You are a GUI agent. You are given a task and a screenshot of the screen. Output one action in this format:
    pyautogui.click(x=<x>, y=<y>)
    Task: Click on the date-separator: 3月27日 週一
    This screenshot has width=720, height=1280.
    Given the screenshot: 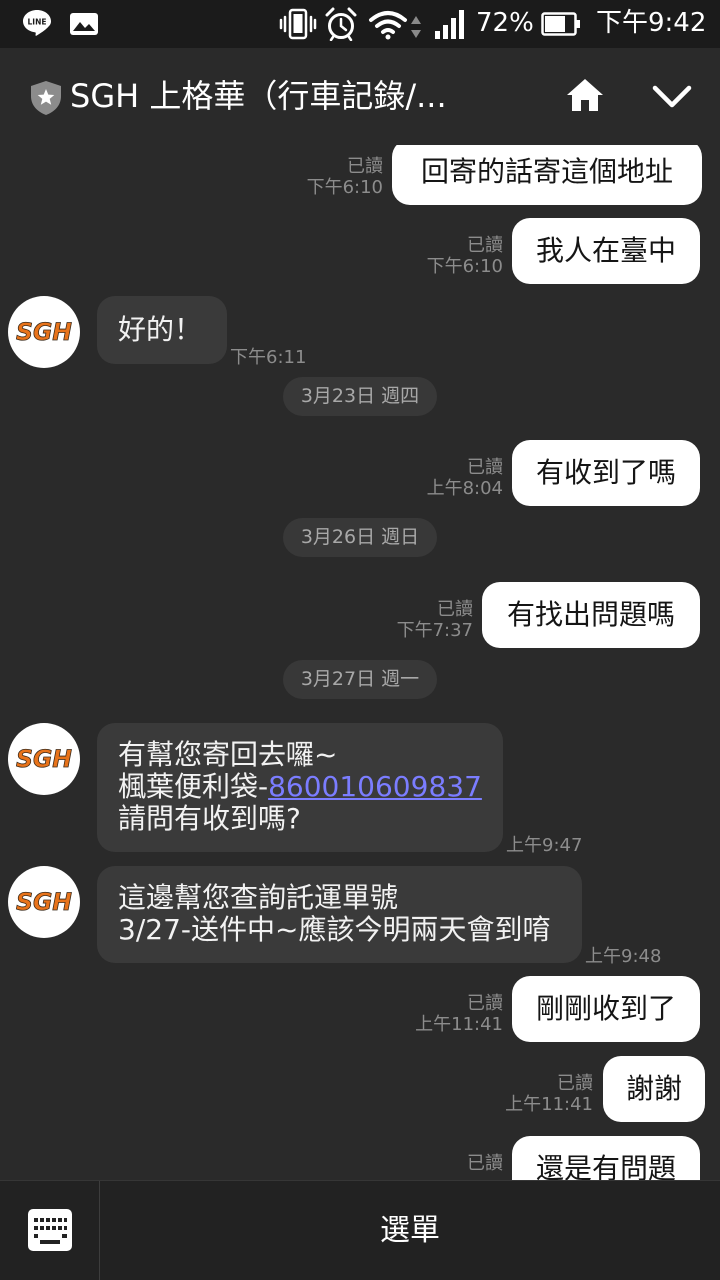 What is the action you would take?
    pyautogui.click(x=360, y=679)
    